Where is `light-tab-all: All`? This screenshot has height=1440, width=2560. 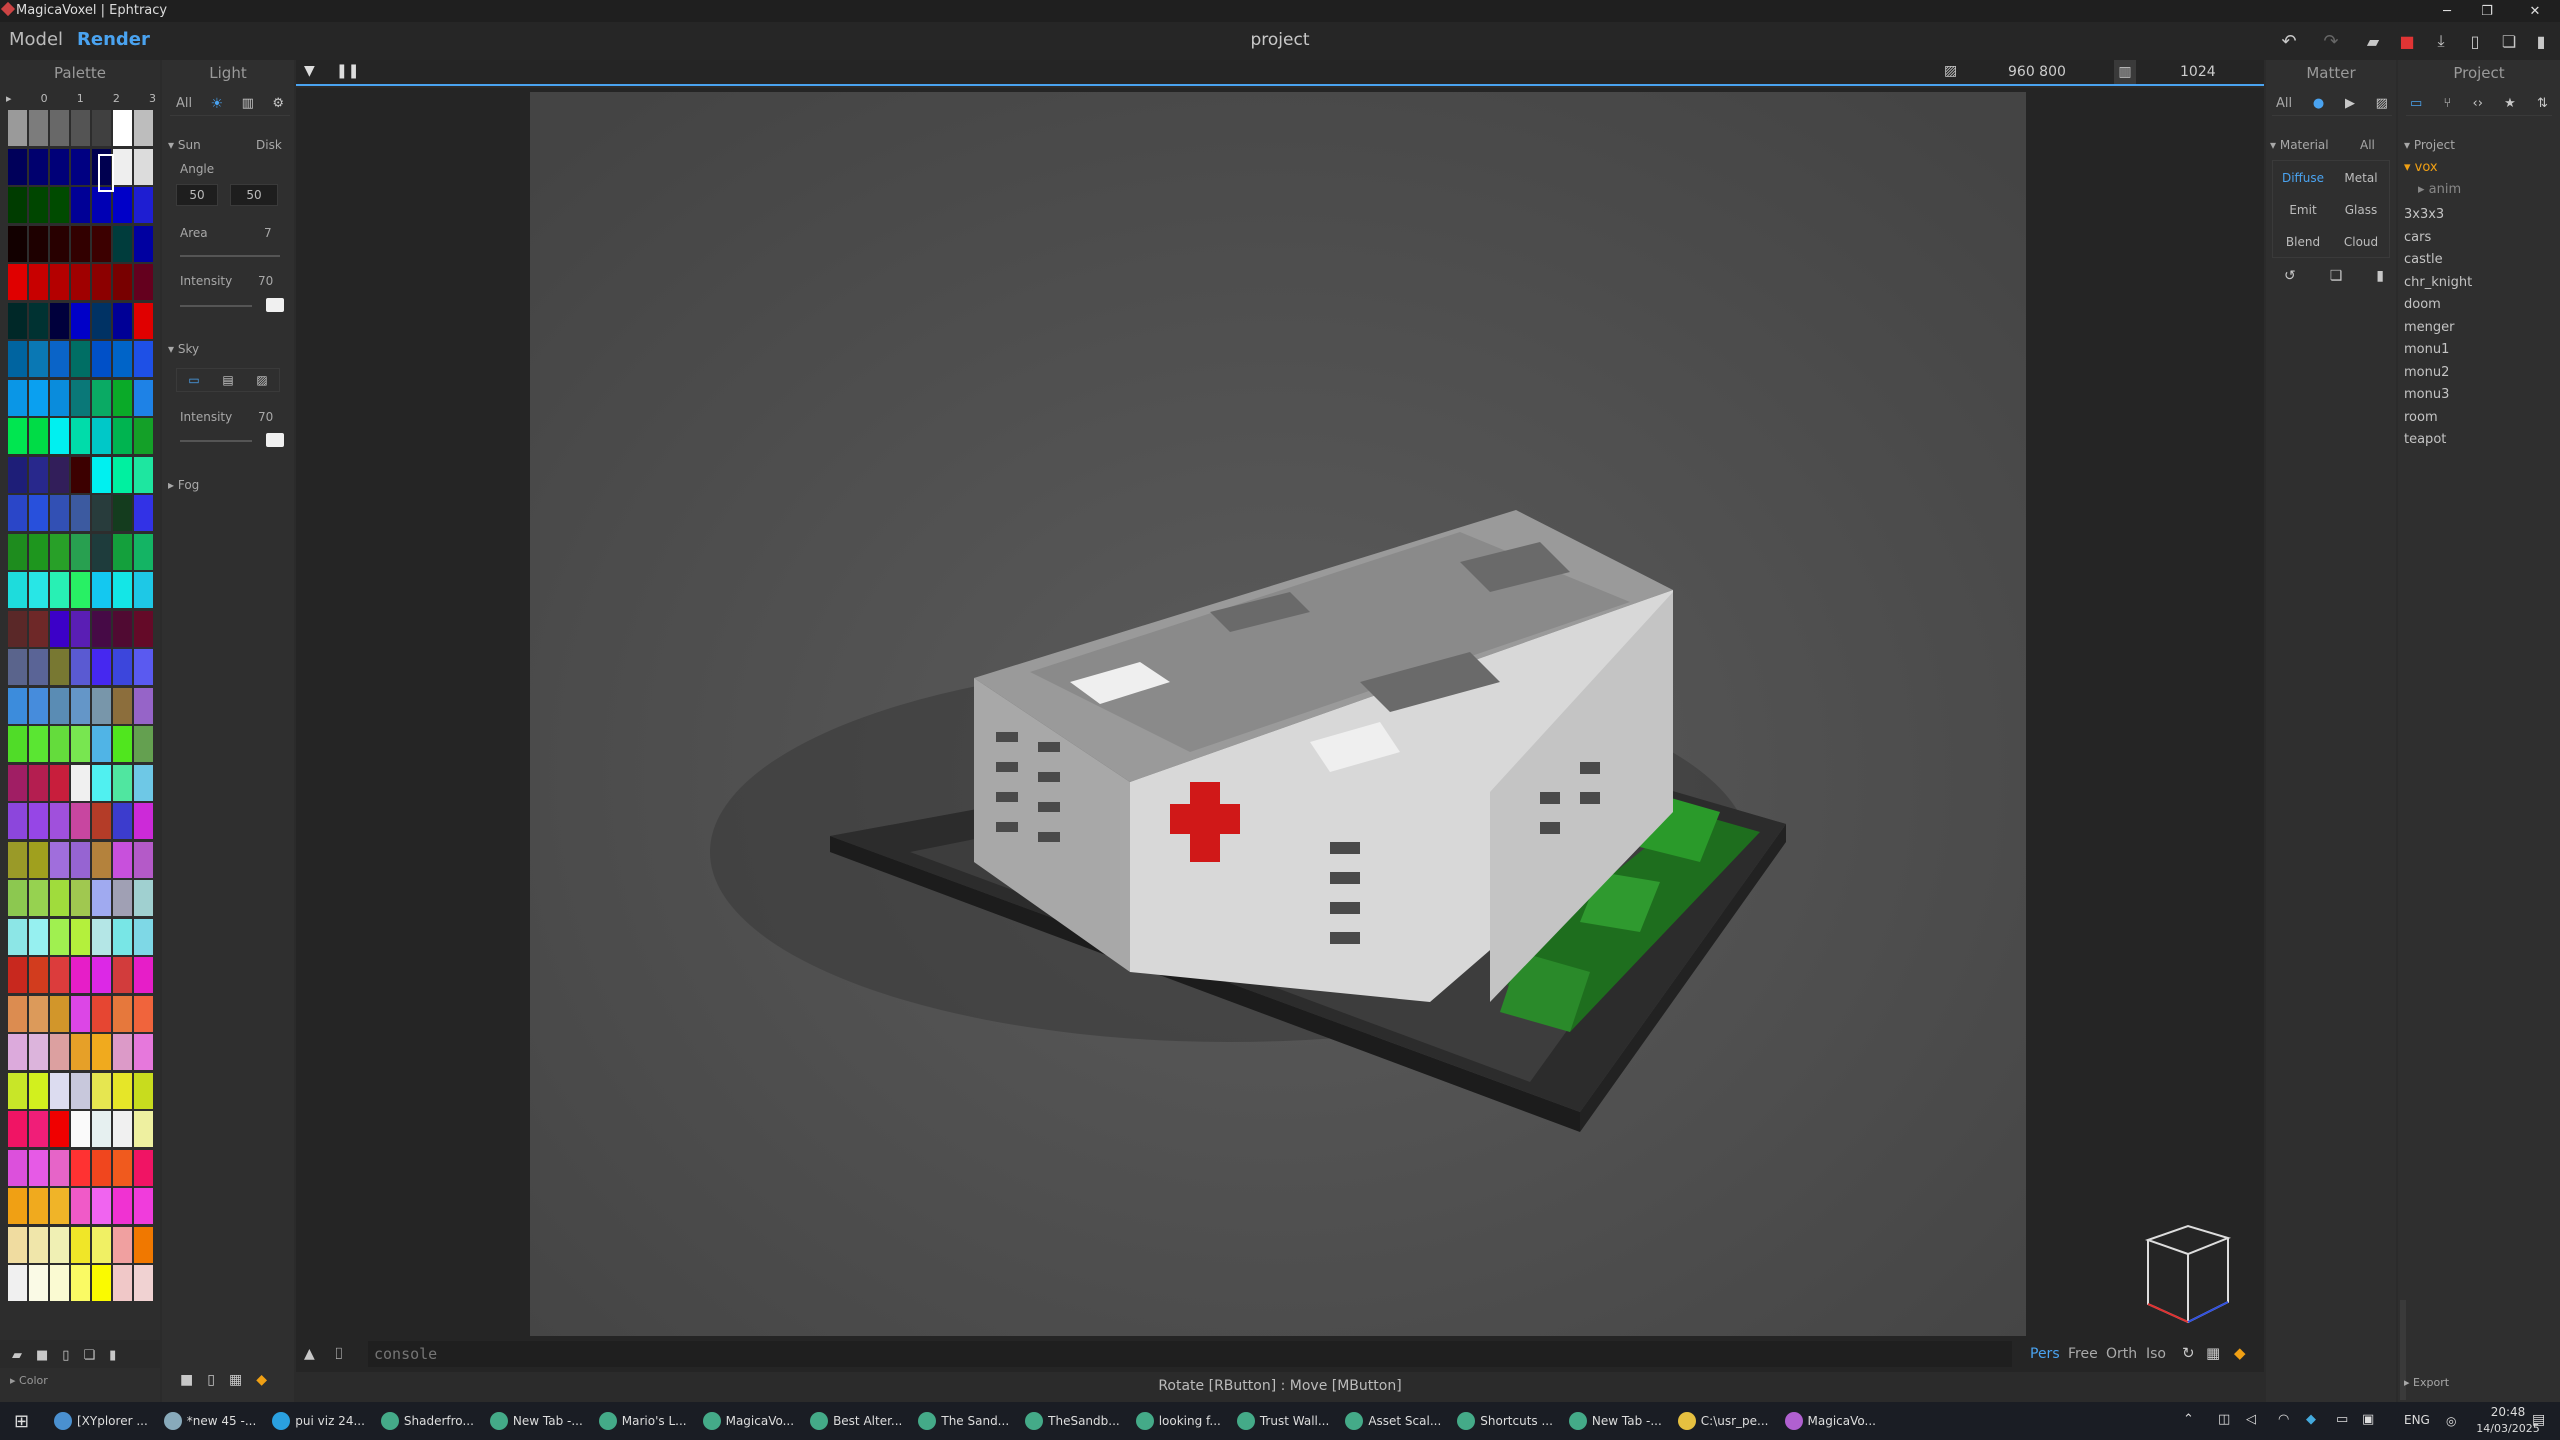 light-tab-all: All is located at coordinates (184, 103).